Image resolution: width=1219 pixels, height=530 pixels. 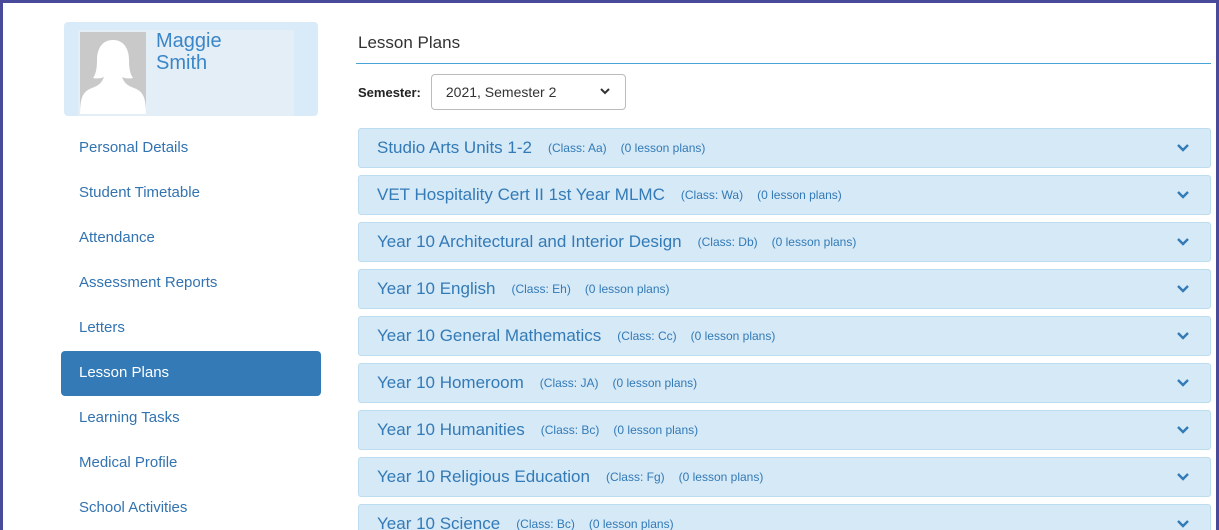 What do you see at coordinates (191, 283) in the screenshot?
I see `sidebar-item-assessment-reports: Assessment Reports` at bounding box center [191, 283].